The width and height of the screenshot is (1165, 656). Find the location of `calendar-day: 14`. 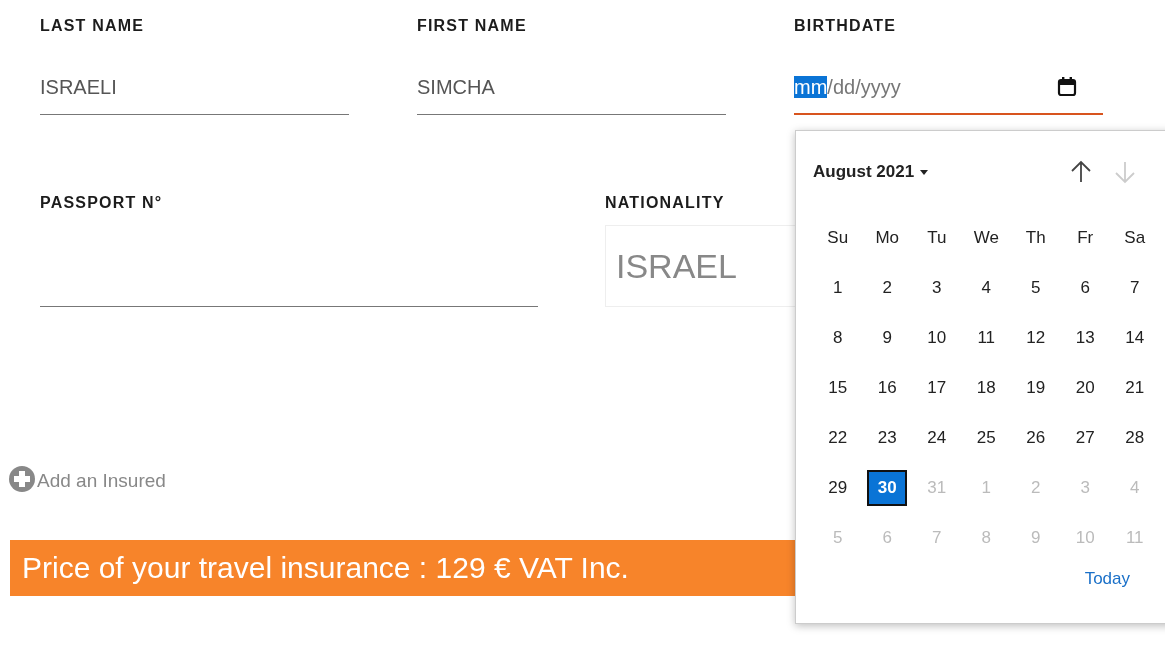

calendar-day: 14 is located at coordinates (1134, 338).